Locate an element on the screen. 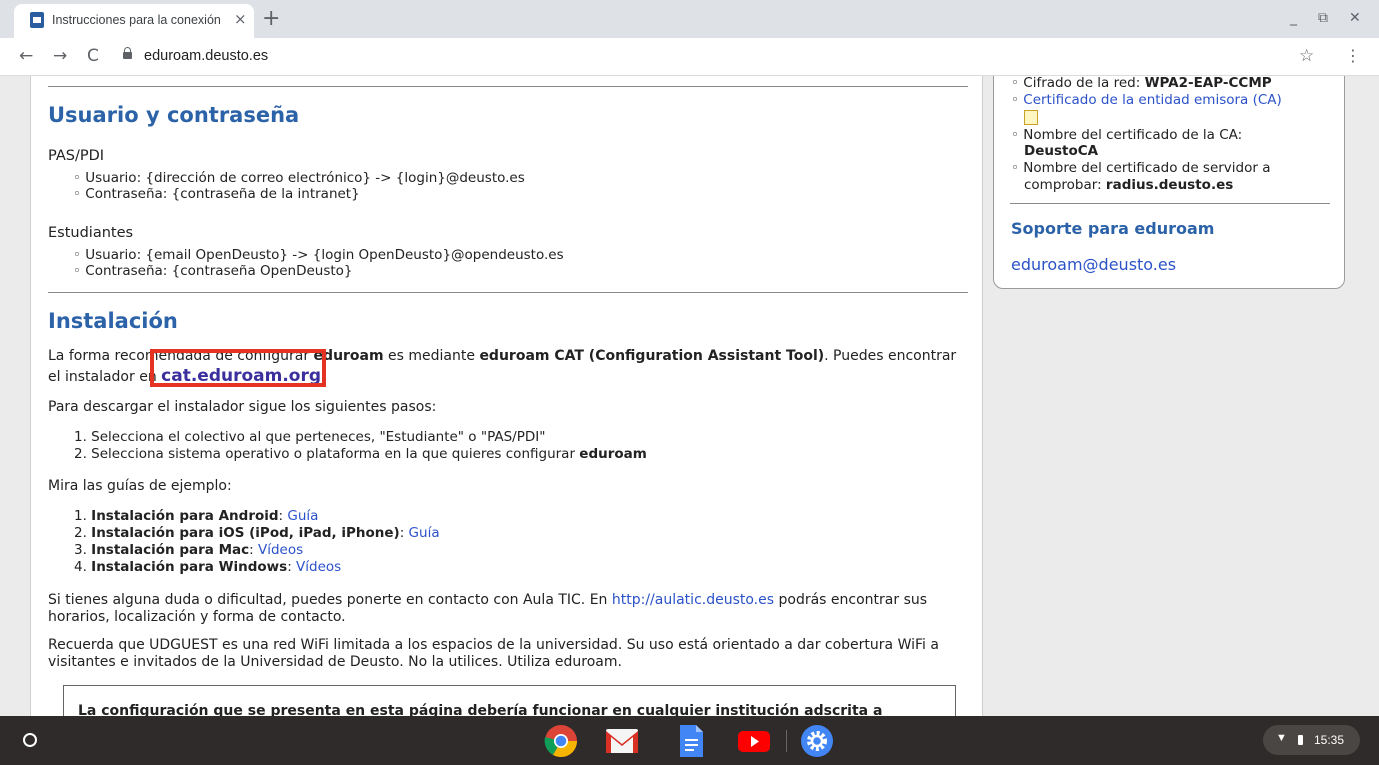 Image resolution: width=1379 pixels, height=765 pixels. reload-button: C is located at coordinates (93, 56).